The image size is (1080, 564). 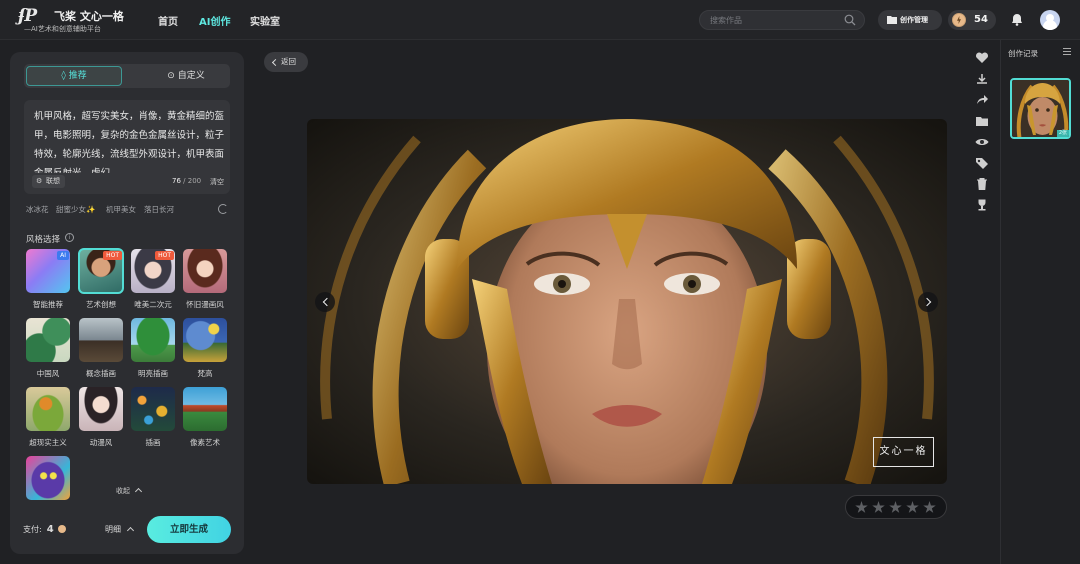 What do you see at coordinates (982, 205) in the screenshot?
I see `trophy-icon` at bounding box center [982, 205].